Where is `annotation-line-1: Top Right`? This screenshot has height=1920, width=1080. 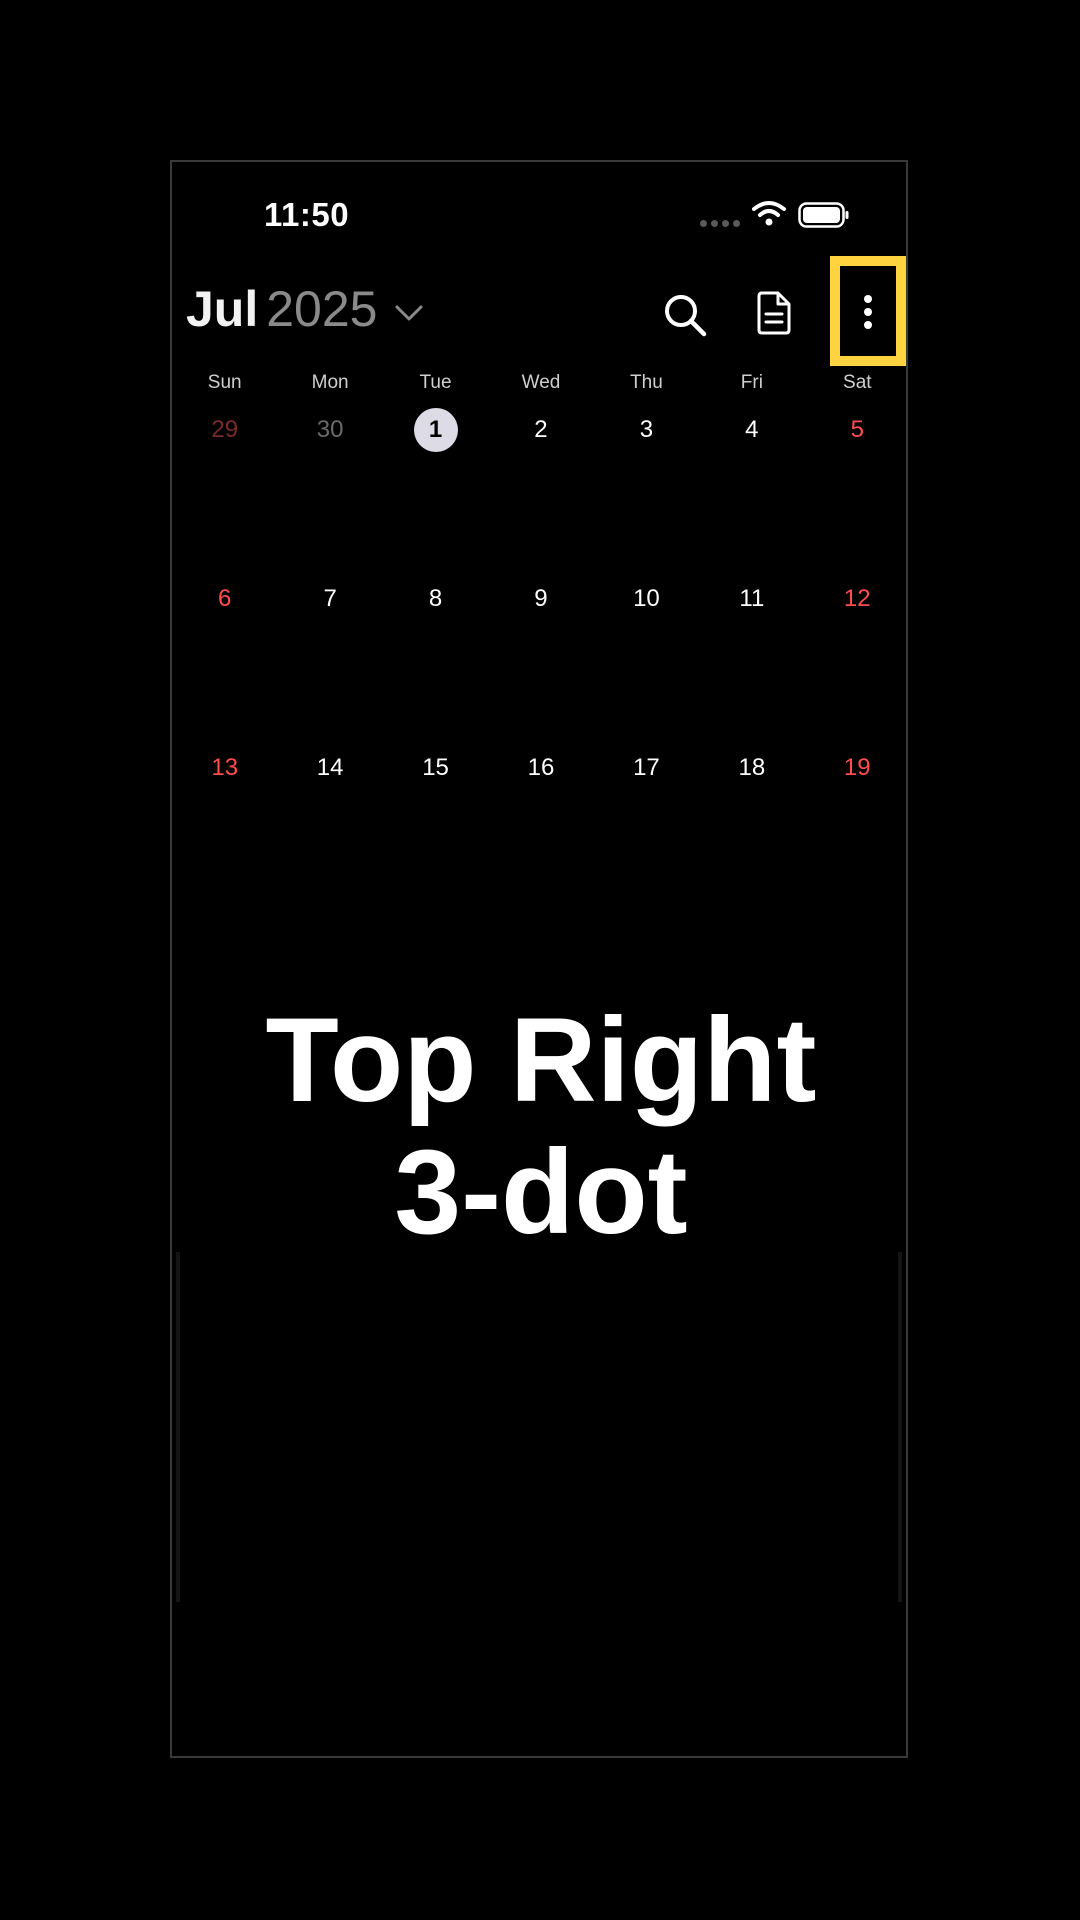 annotation-line-1: Top Right is located at coordinates (541, 1060).